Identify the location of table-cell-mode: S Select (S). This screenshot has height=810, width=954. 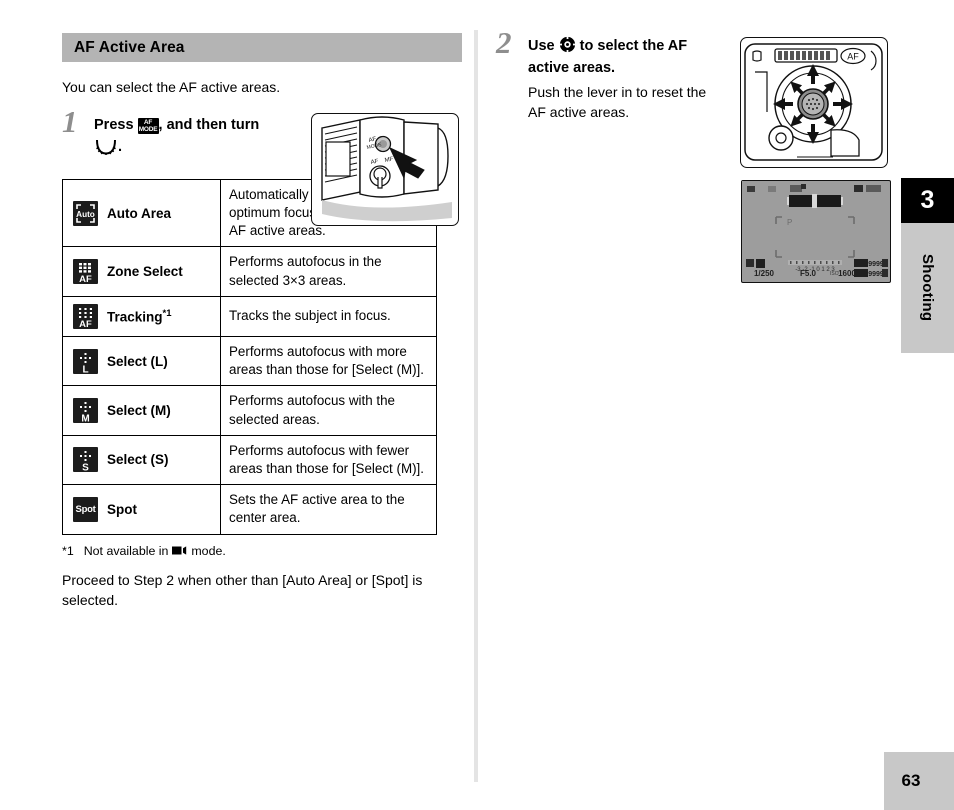
(141, 460).